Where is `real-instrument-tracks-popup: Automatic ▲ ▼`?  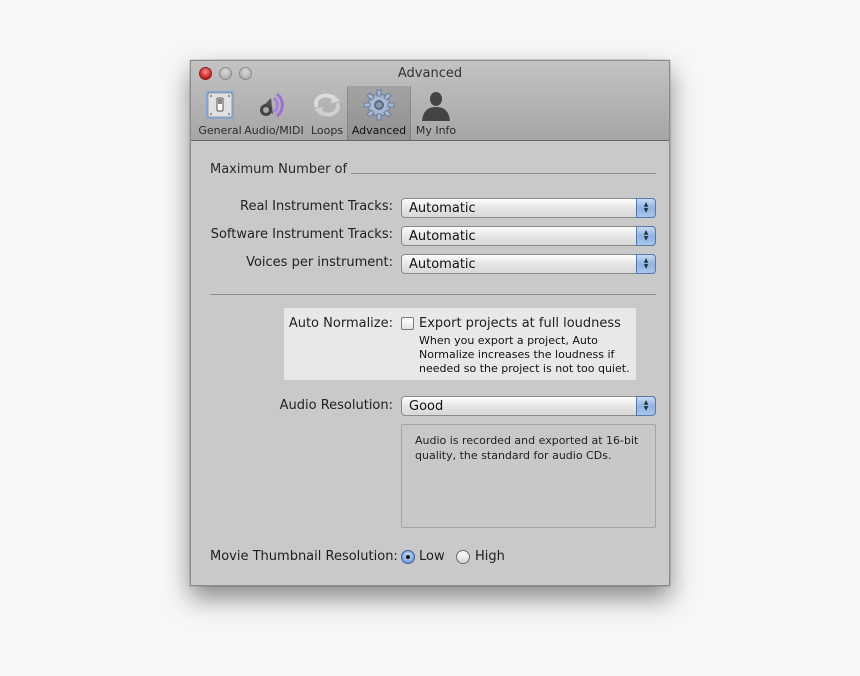 real-instrument-tracks-popup: Automatic ▲ ▼ is located at coordinates (528, 208).